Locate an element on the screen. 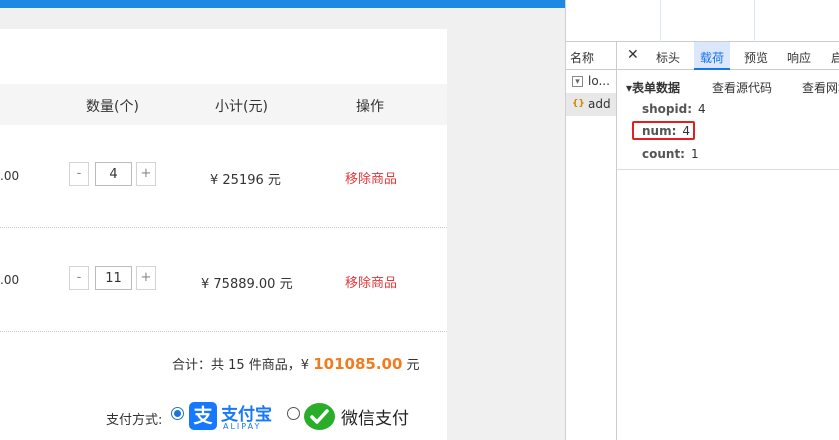  row-subtotal: ¥ 75889.00 元 is located at coordinates (247, 284).